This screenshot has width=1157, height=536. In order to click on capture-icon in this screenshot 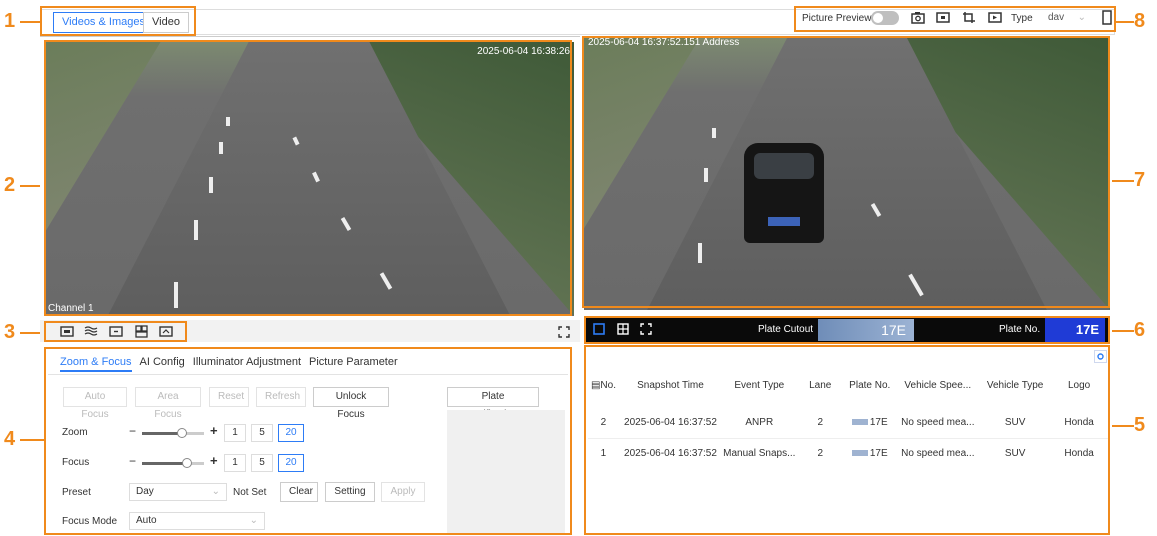, I will do `click(943, 17)`.